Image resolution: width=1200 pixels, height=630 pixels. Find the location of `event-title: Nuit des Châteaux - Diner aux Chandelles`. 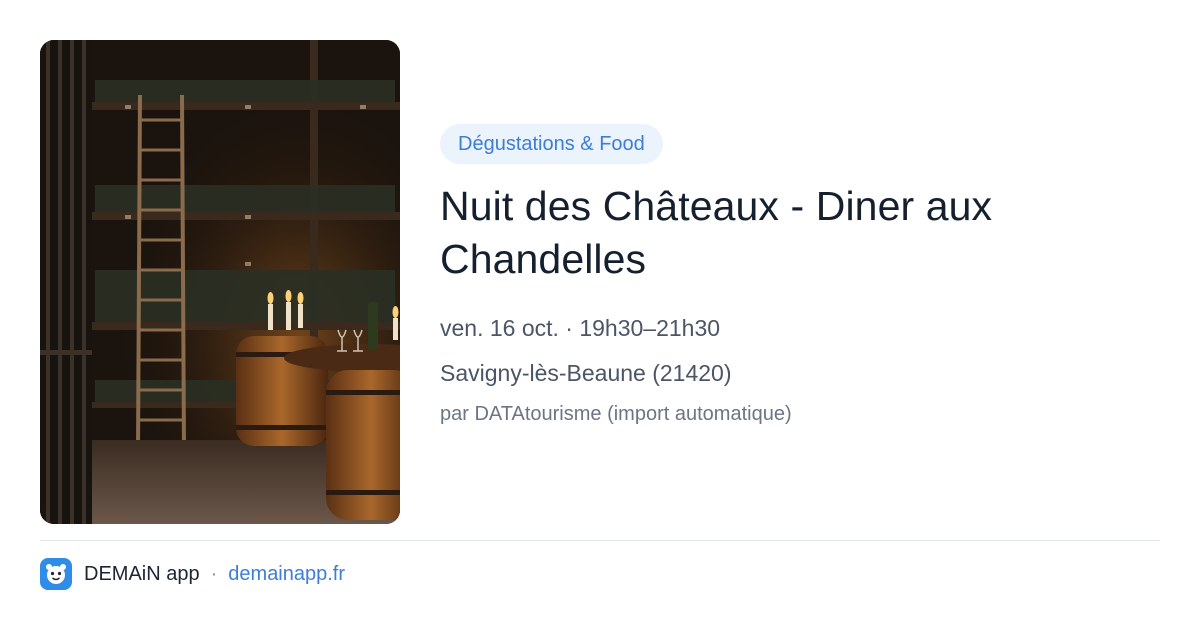

event-title: Nuit des Châteaux - Diner aux Chandelles is located at coordinates (716, 232).